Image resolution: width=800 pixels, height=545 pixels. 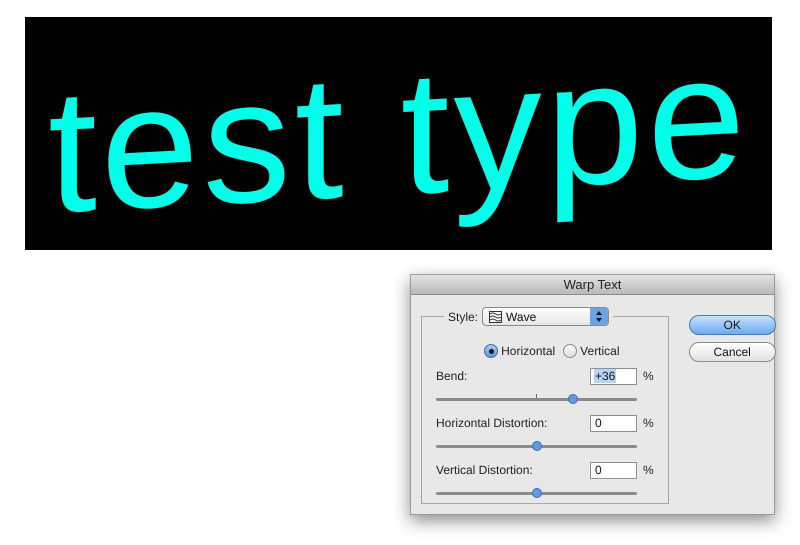 What do you see at coordinates (495, 316) in the screenshot?
I see `wave-icon` at bounding box center [495, 316].